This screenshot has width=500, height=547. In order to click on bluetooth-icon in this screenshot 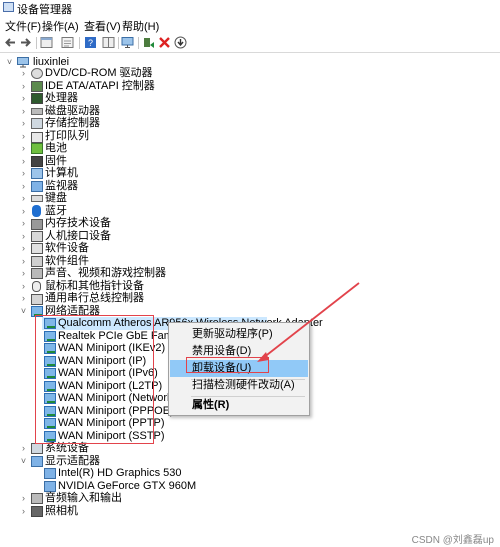, I will do `click(36, 210)`.